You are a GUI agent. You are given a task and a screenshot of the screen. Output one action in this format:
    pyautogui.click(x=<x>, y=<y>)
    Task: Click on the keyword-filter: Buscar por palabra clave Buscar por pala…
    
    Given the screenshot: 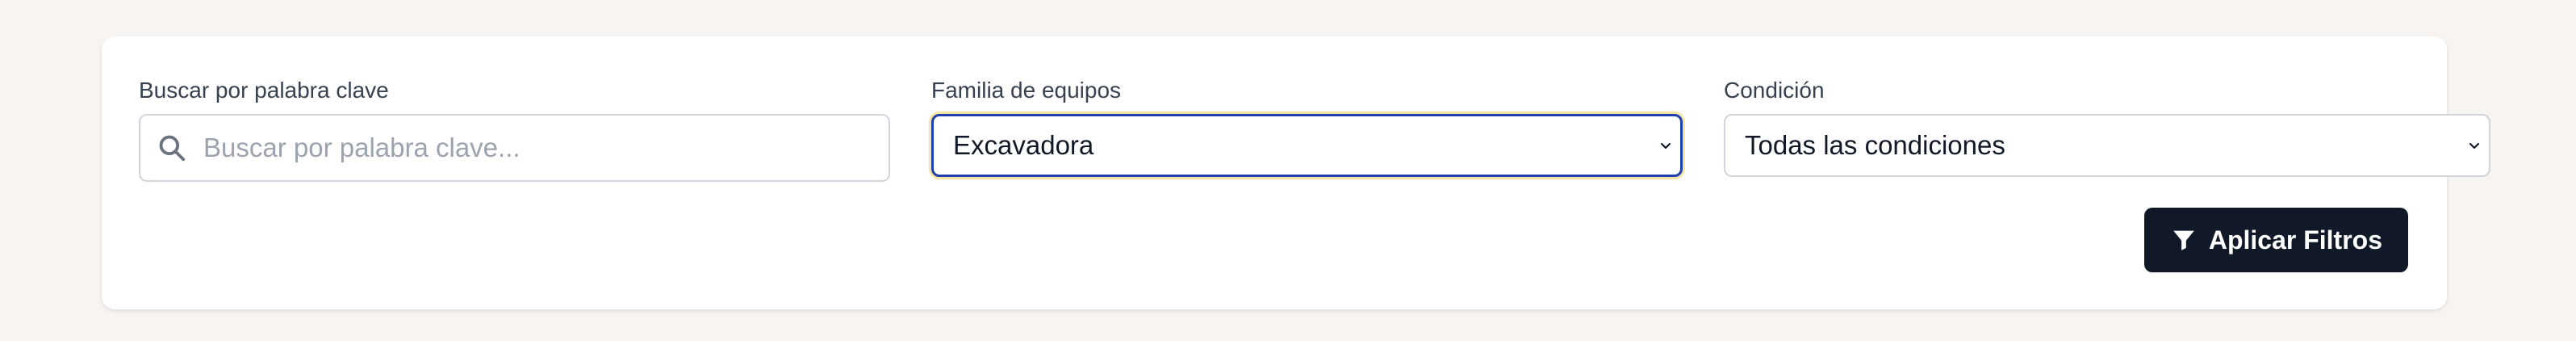 What is the action you would take?
    pyautogui.click(x=514, y=129)
    